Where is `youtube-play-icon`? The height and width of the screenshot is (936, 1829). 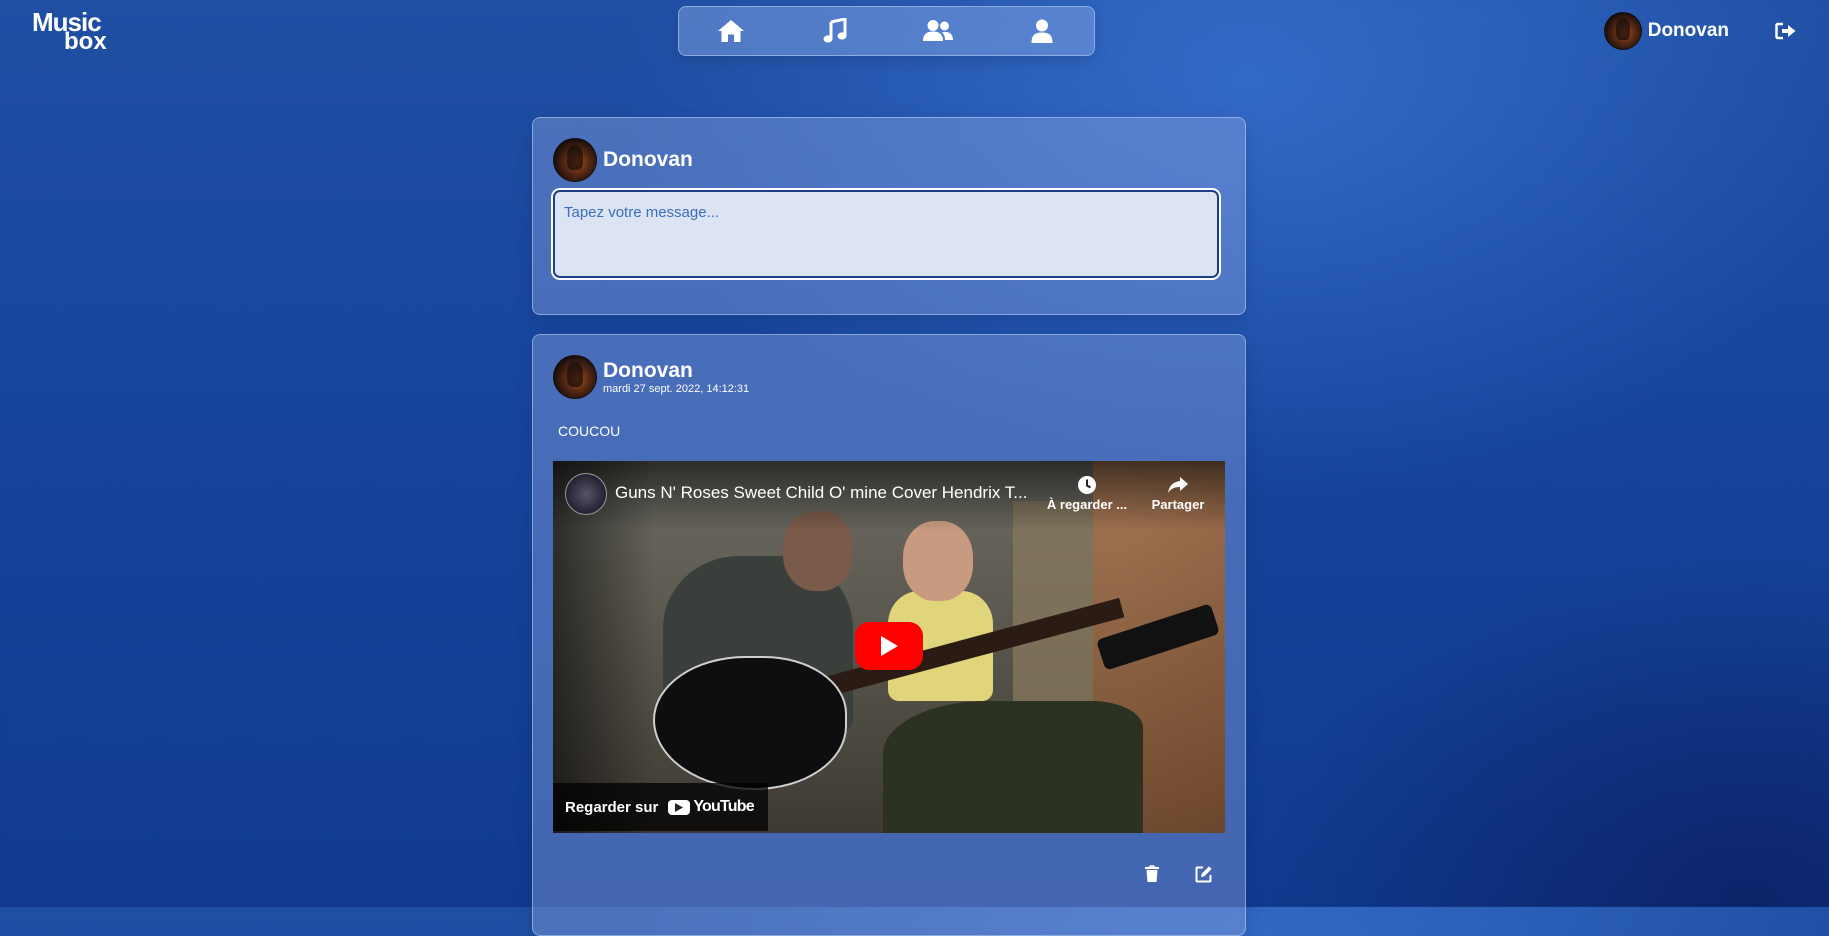 youtube-play-icon is located at coordinates (679, 807).